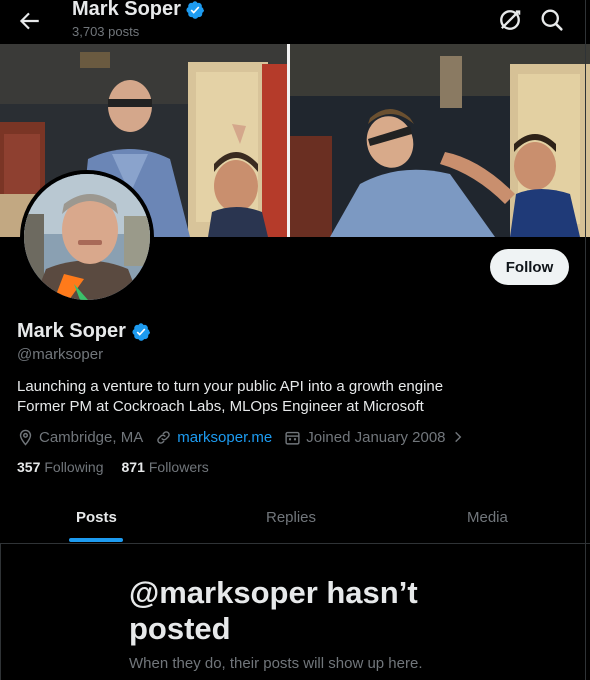 The width and height of the screenshot is (590, 680). What do you see at coordinates (133, 467) in the screenshot?
I see `followers-count: 871` at bounding box center [133, 467].